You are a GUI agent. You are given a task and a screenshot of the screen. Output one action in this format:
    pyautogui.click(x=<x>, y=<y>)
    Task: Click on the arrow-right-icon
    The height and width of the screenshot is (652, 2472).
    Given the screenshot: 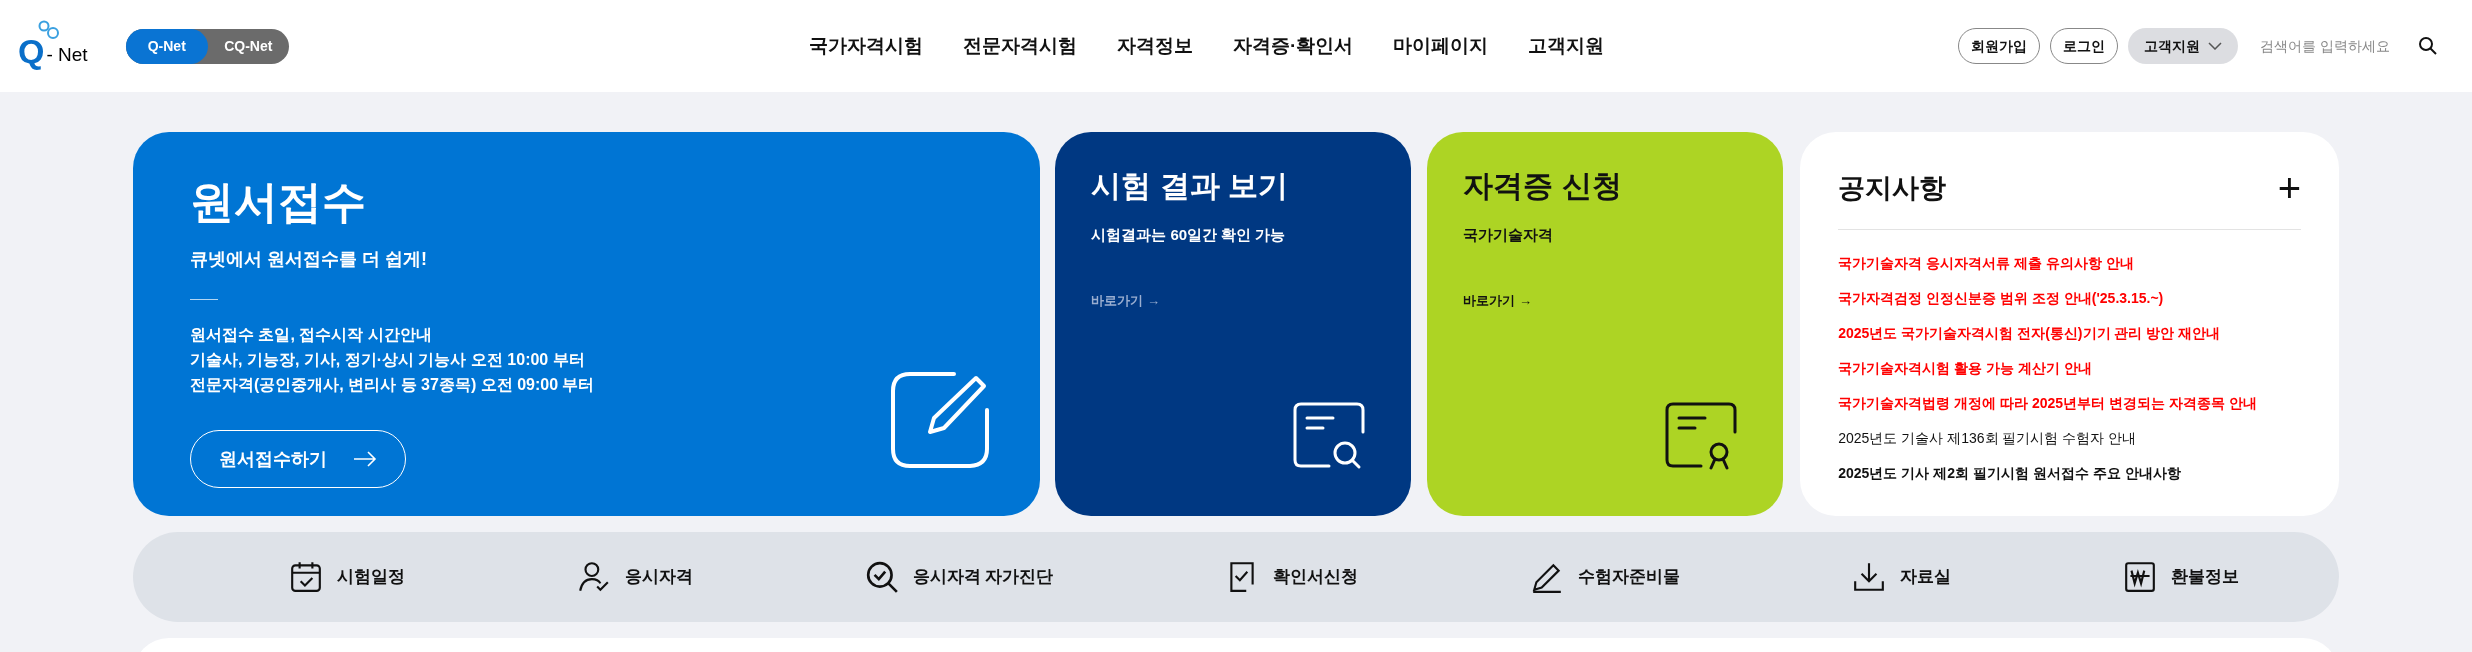 What is the action you would take?
    pyautogui.click(x=365, y=459)
    